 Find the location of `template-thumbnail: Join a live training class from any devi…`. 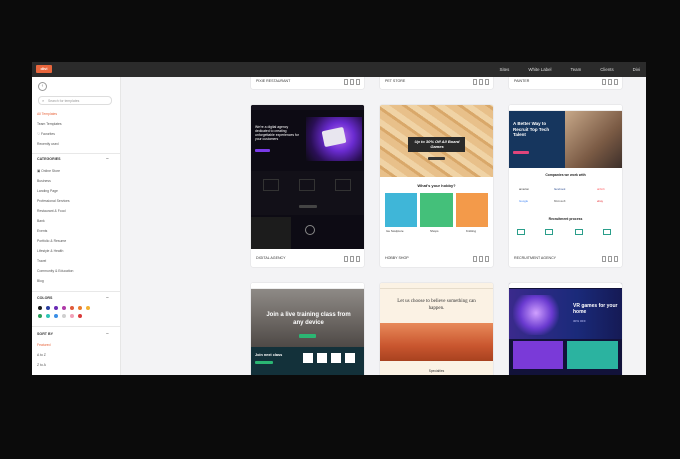

template-thumbnail: Join a live training class from any devi… is located at coordinates (307, 329).